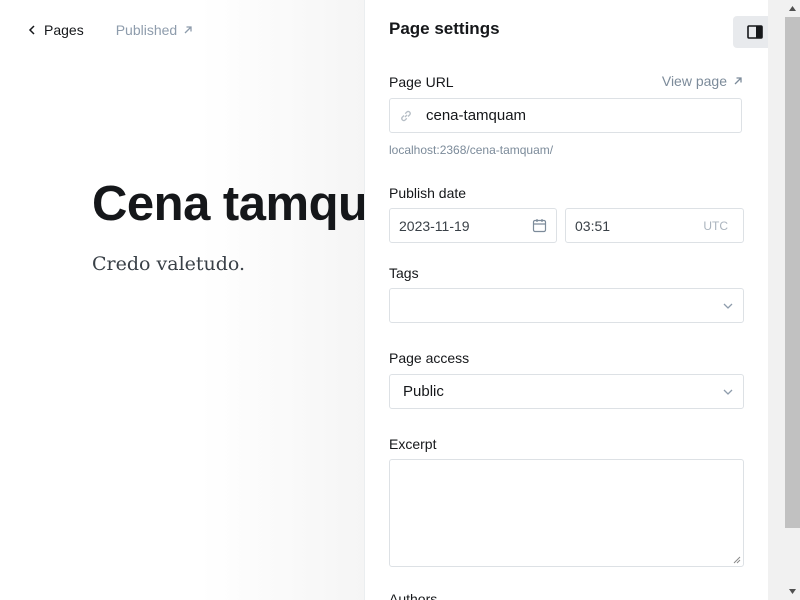  Describe the element at coordinates (566, 305) in the screenshot. I see `tags-select` at that location.